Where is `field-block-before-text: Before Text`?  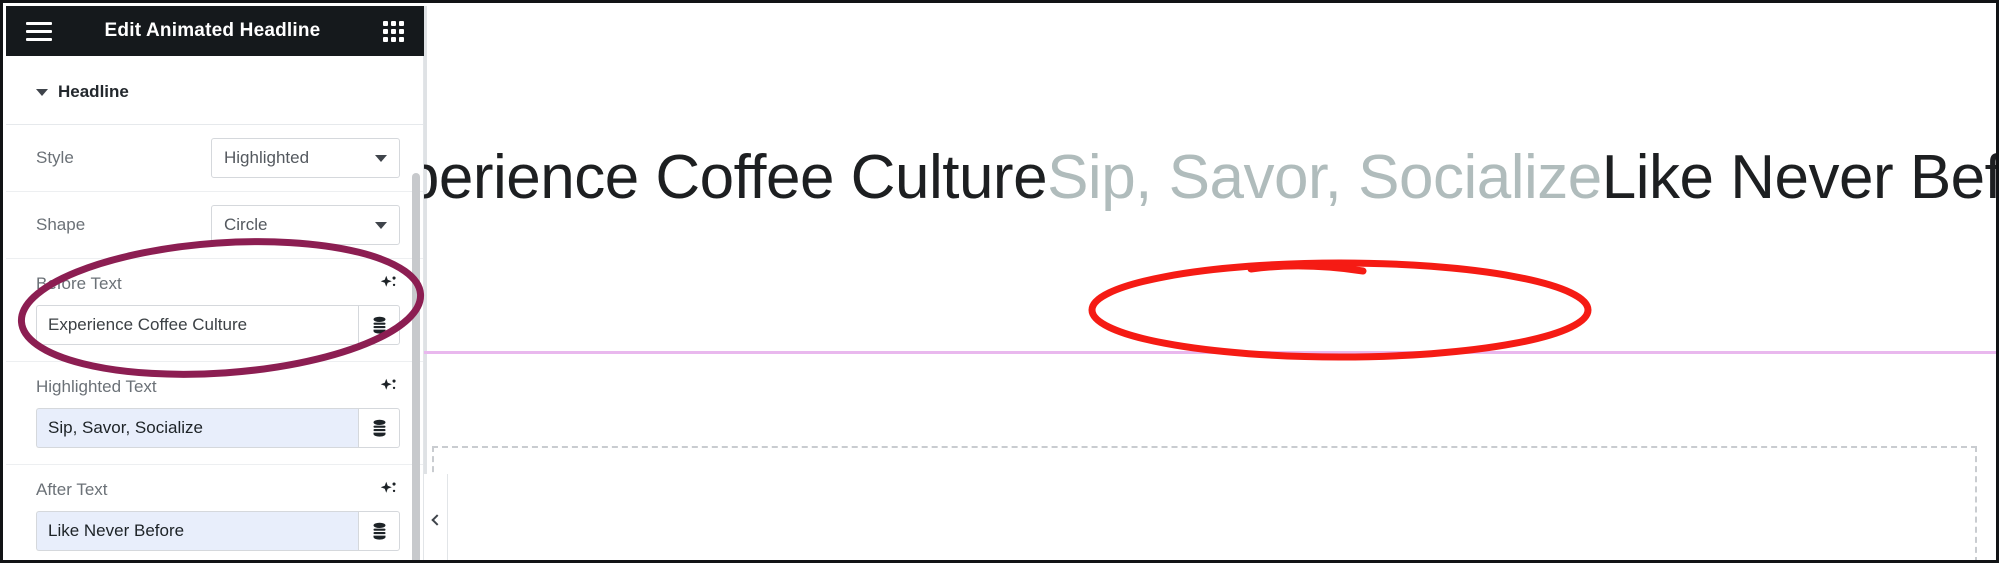
field-block-before-text: Before Text is located at coordinates (215, 310).